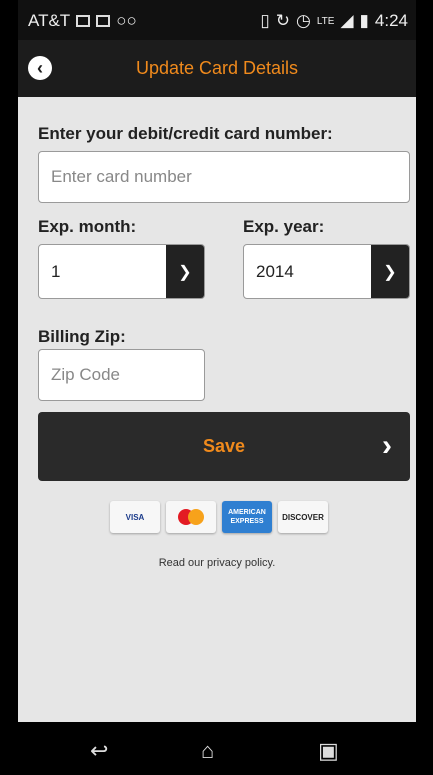 The width and height of the screenshot is (433, 775). I want to click on recents-nav-icon: ▣, so click(328, 751).